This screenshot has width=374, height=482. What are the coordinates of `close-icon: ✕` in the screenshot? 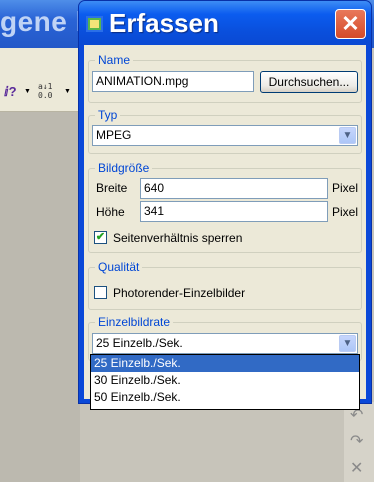 It's located at (350, 23).